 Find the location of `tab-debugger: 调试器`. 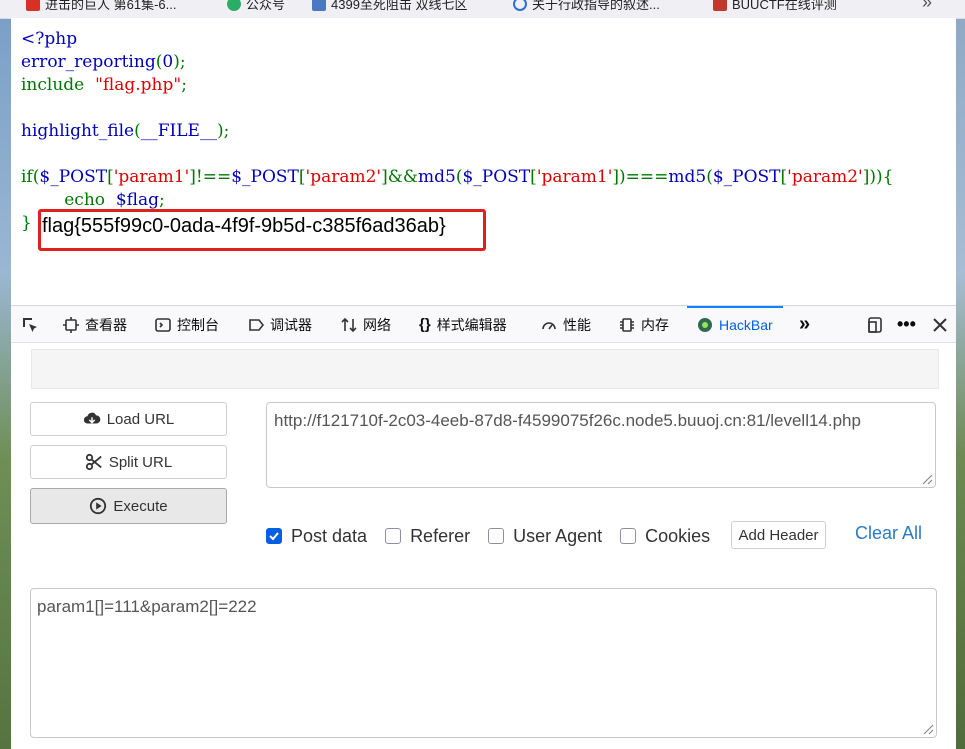

tab-debugger: 调试器 is located at coordinates (280, 324).